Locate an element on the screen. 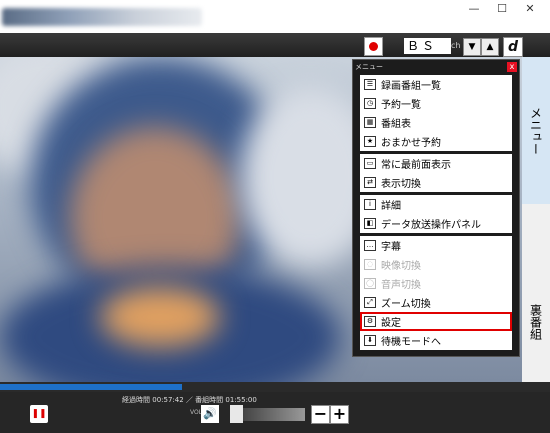 The width and height of the screenshot is (550, 433). menu-item-label: 予約一覧 is located at coordinates (401, 105).